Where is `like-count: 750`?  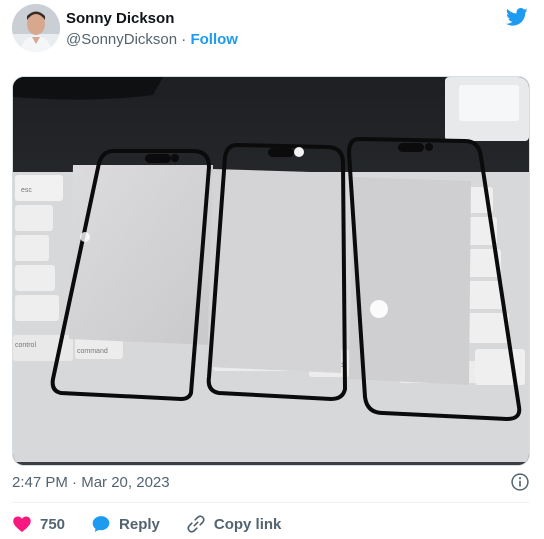
like-count: 750 is located at coordinates (53, 524).